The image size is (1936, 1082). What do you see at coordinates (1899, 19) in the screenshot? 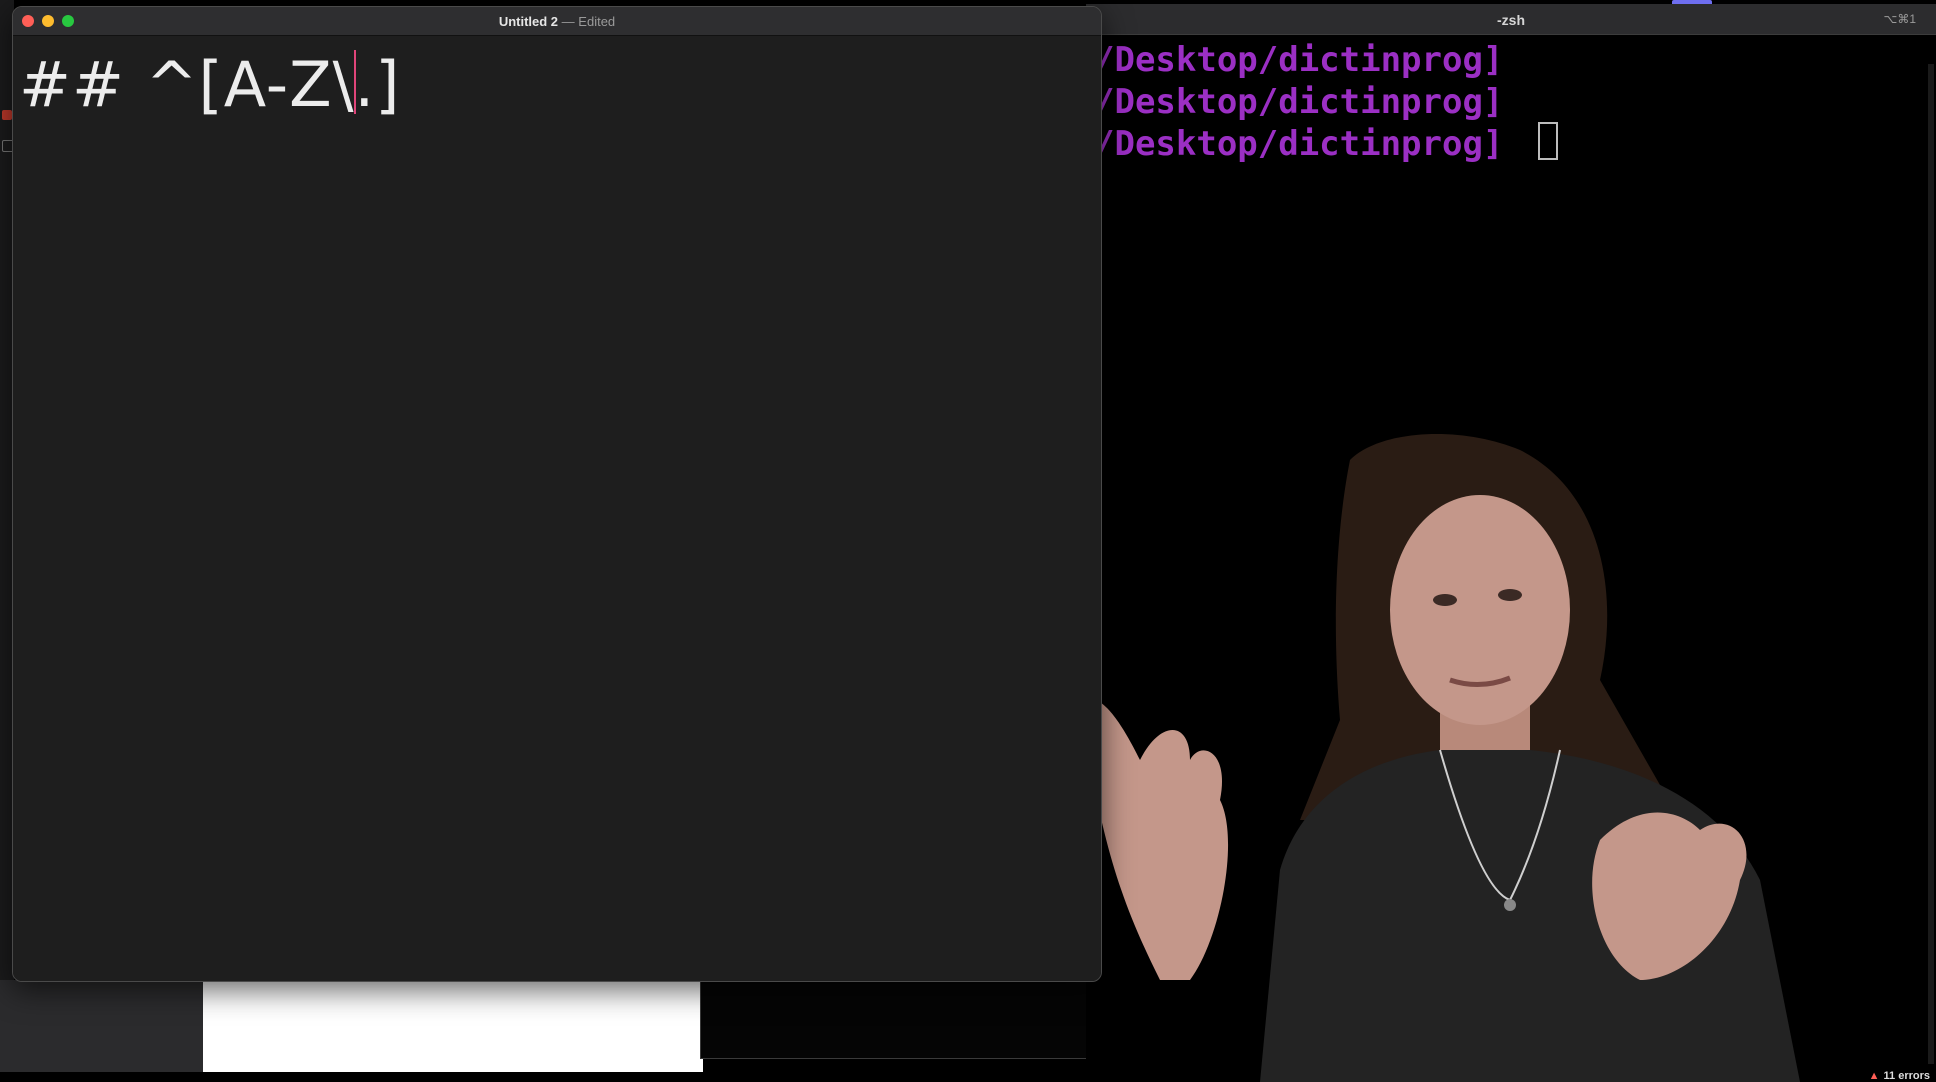
I see `terminal-shortcut: ⌥⌘1` at bounding box center [1899, 19].